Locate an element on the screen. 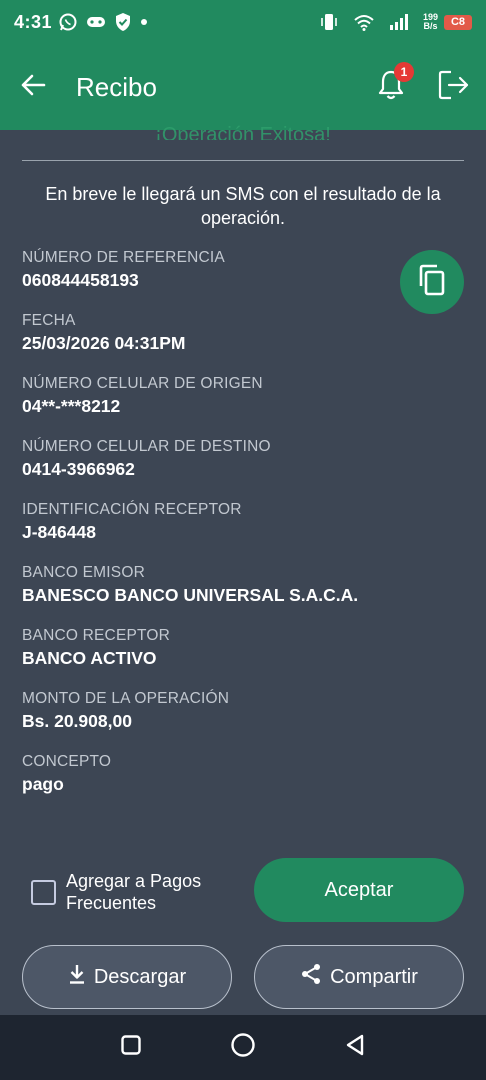 This screenshot has width=486, height=1080. notification-badge: 1 is located at coordinates (404, 72).